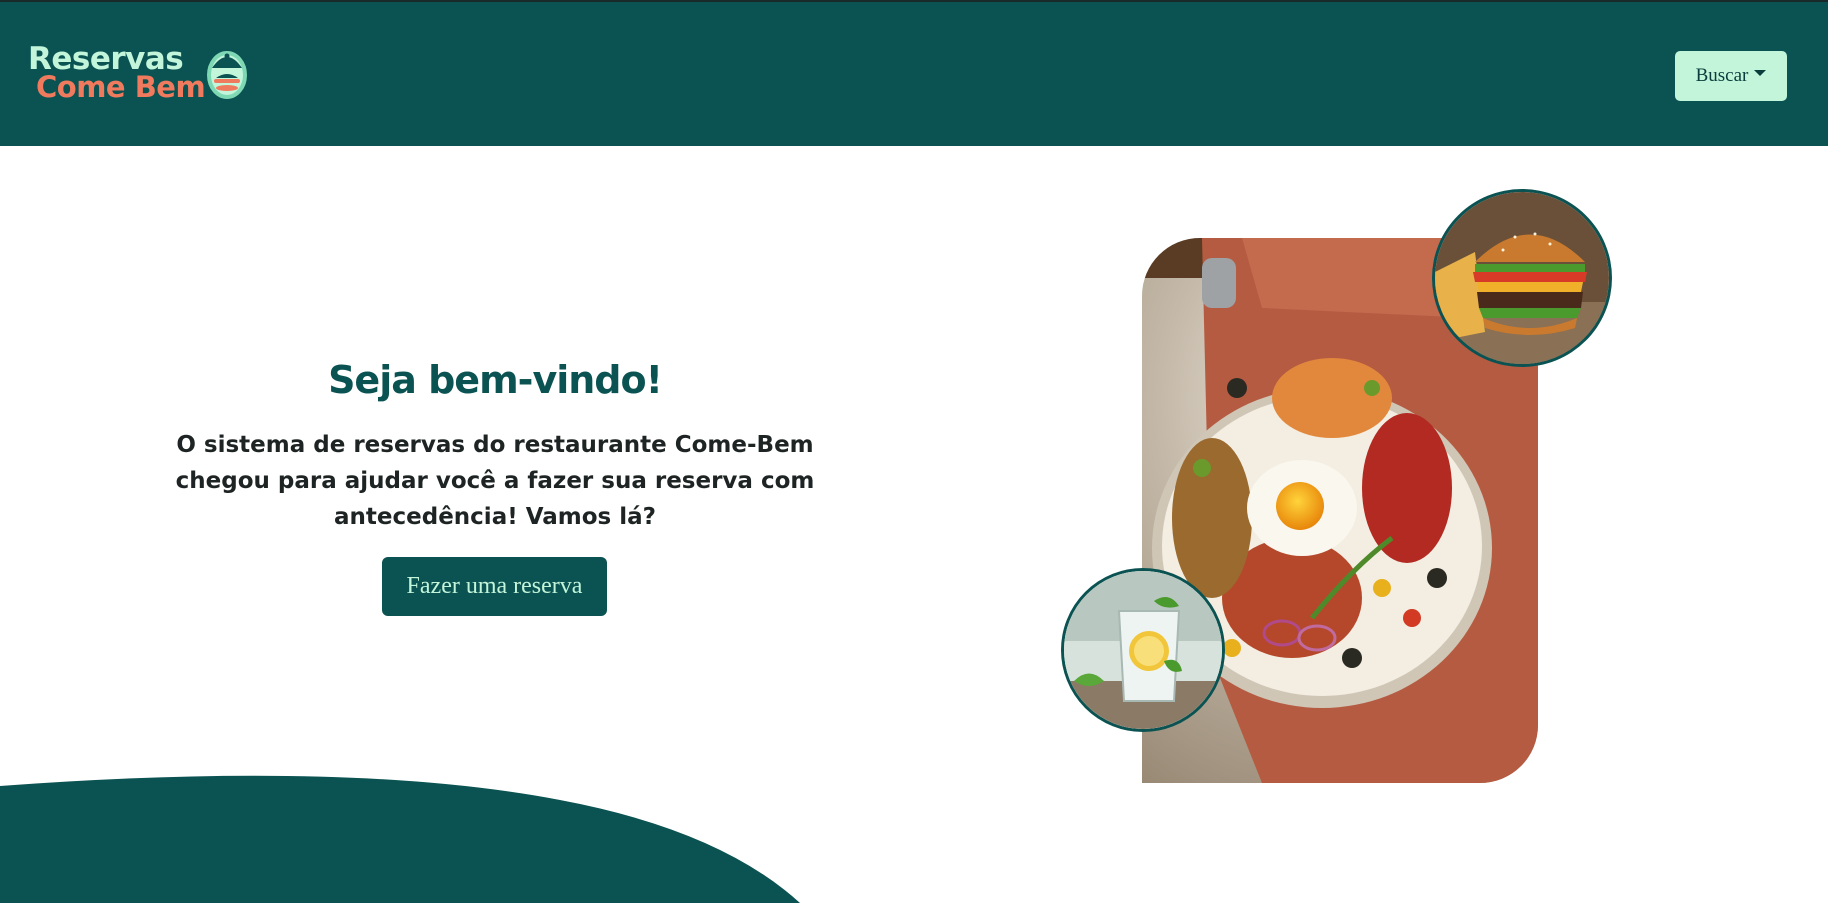 This screenshot has height=903, width=1828. I want to click on hero-title: Seja bem-vindo!, so click(495, 380).